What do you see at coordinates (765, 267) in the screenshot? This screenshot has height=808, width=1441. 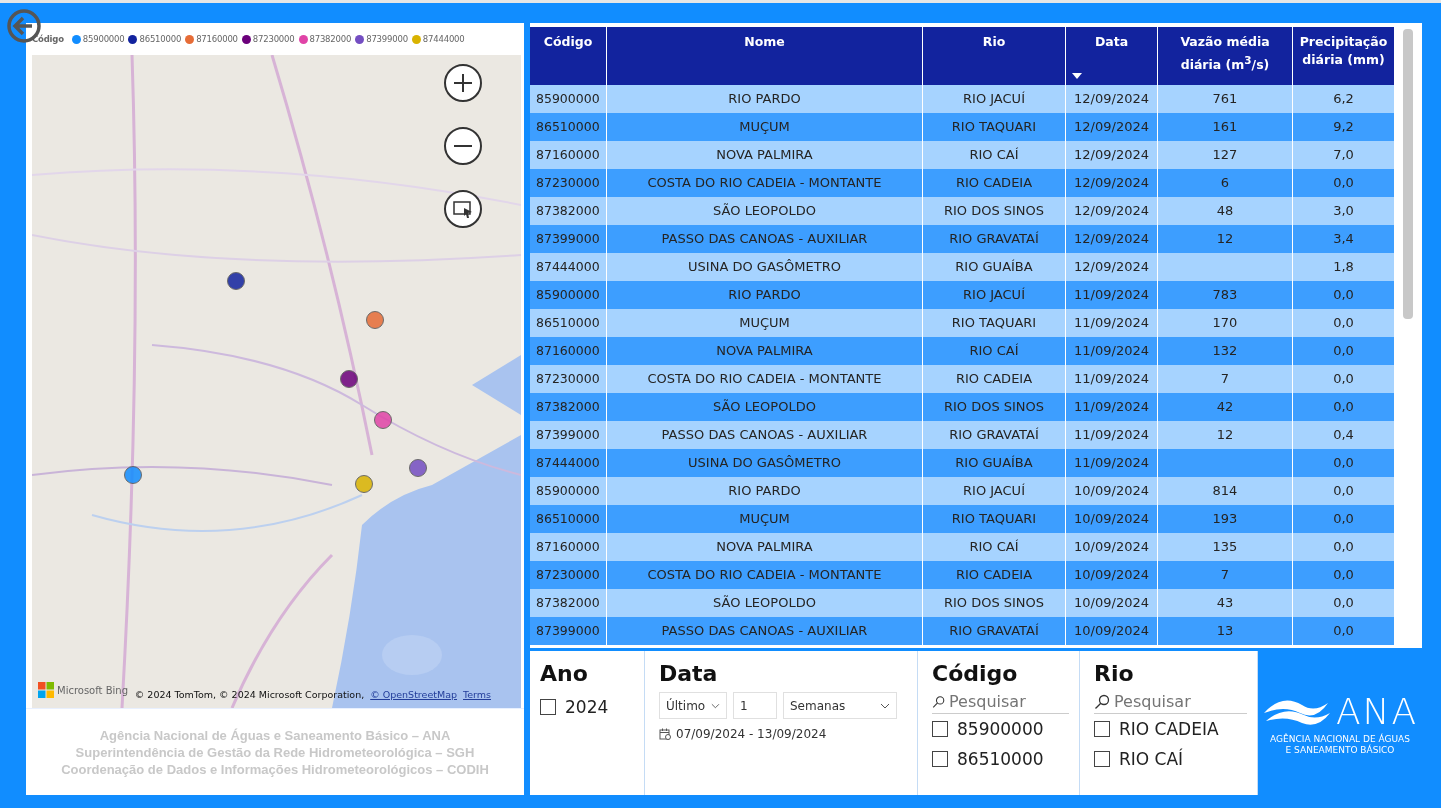 I see `table-cell: USINA DO GASÔMETRO` at bounding box center [765, 267].